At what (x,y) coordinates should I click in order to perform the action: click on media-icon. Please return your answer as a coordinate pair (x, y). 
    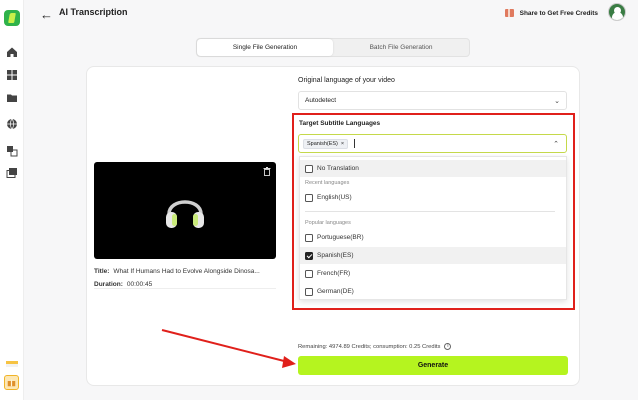
    Looking at the image, I should click on (12, 173).